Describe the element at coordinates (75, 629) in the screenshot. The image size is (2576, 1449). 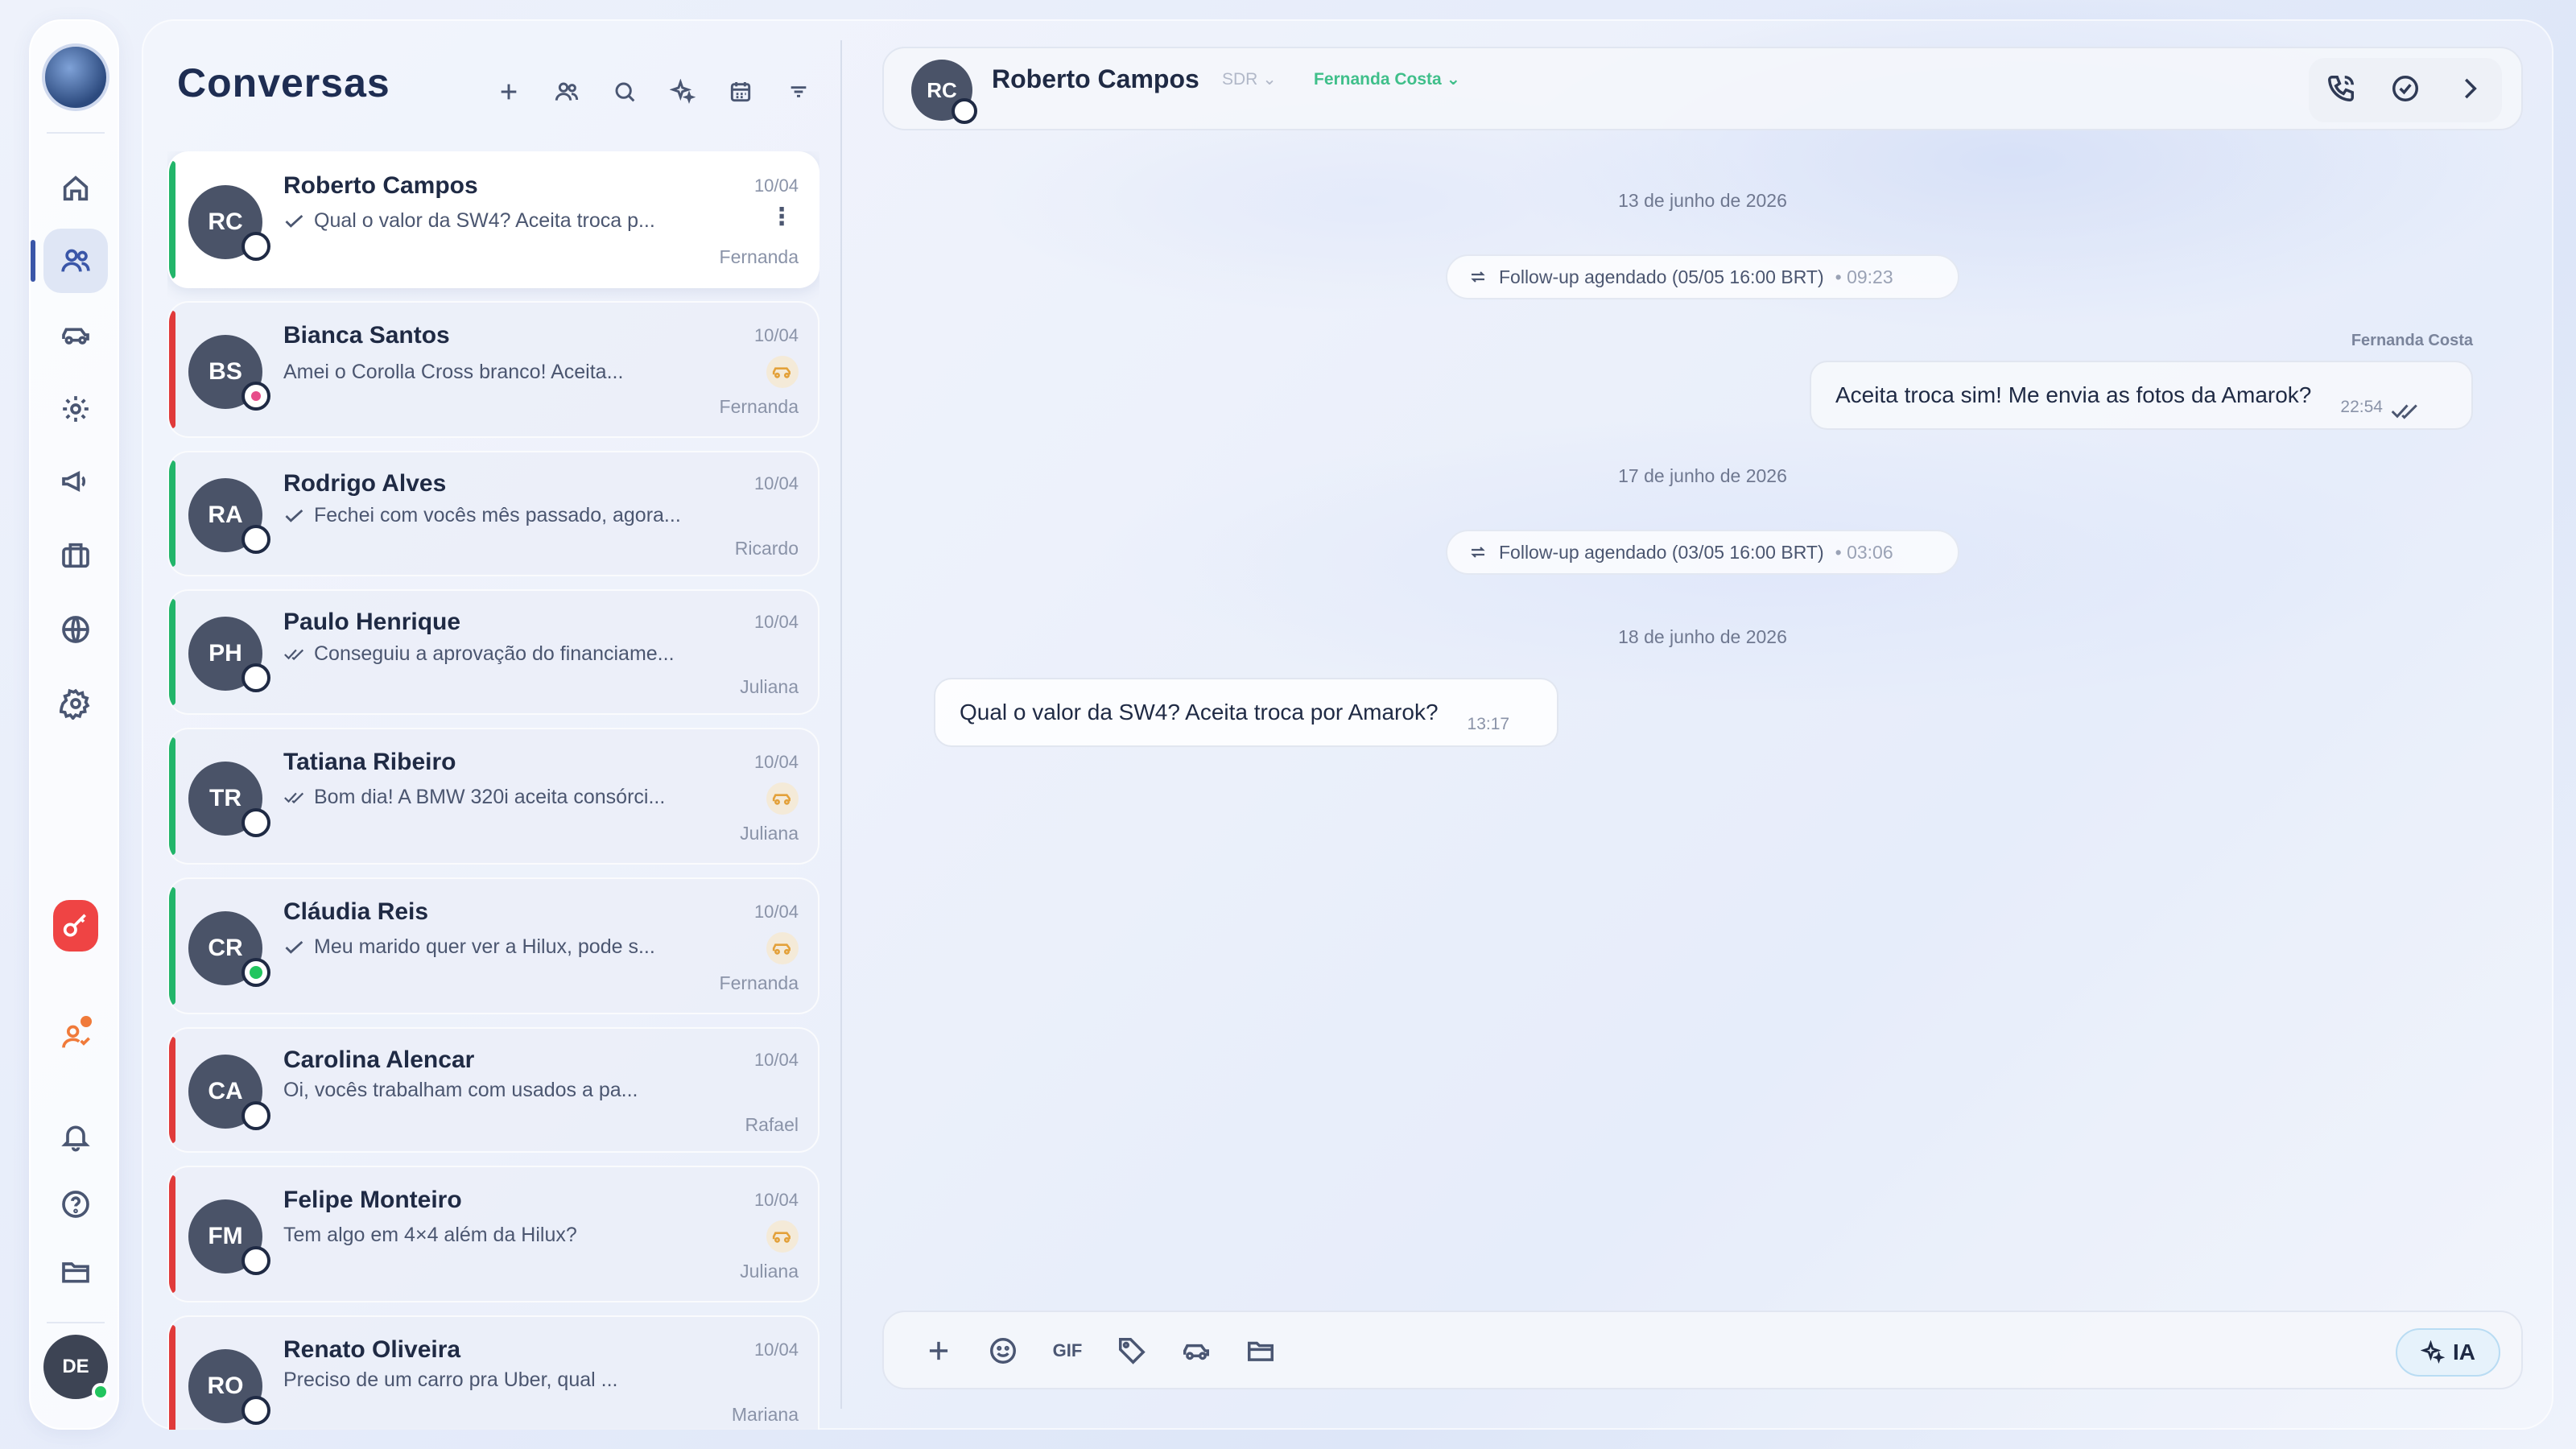
I see `rail-item-web` at that location.